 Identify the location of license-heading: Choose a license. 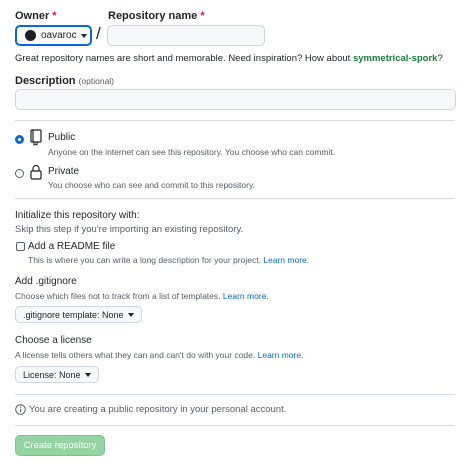
(53, 340).